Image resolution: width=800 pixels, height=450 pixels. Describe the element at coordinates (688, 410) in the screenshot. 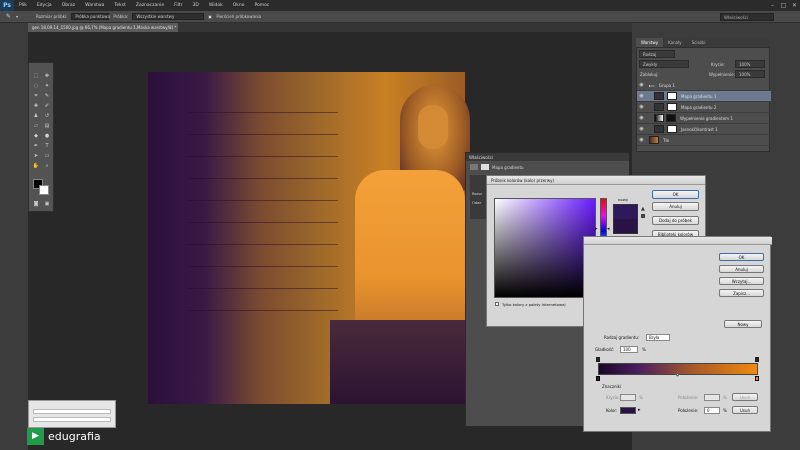

I see `color-location-label: Położenie:` at that location.